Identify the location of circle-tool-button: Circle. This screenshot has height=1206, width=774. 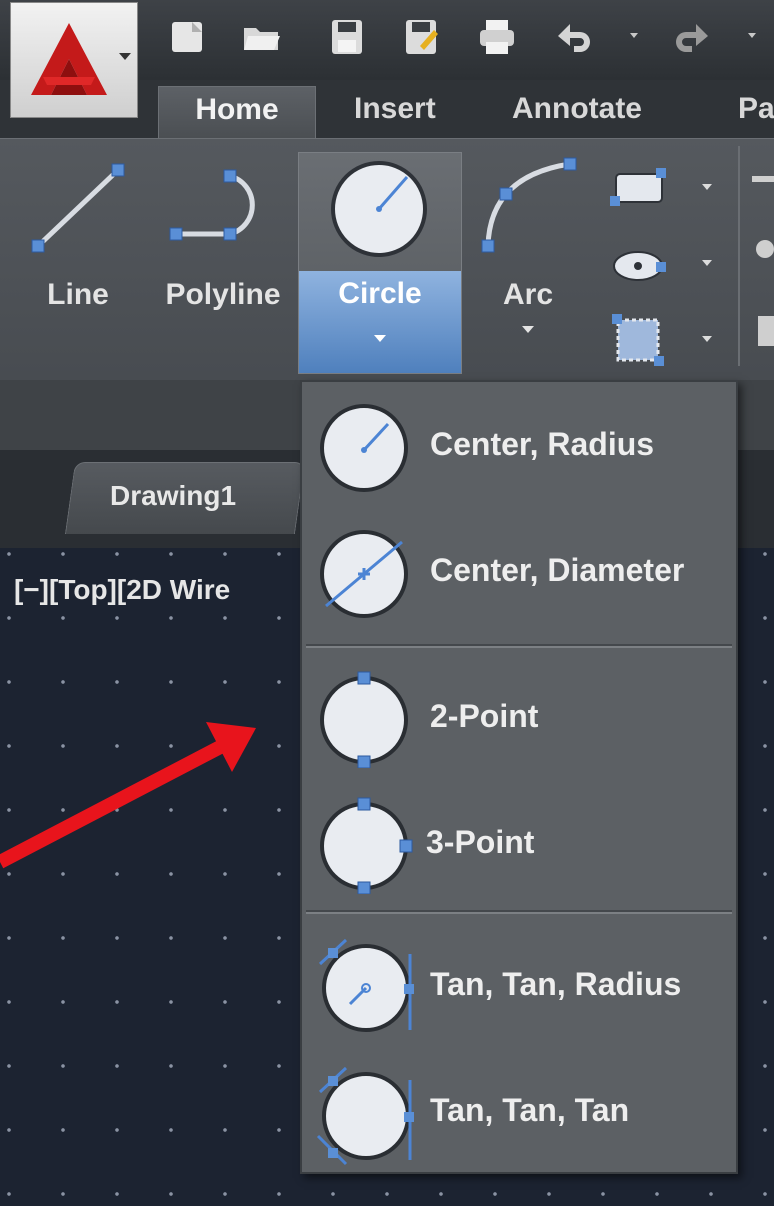
(380, 263).